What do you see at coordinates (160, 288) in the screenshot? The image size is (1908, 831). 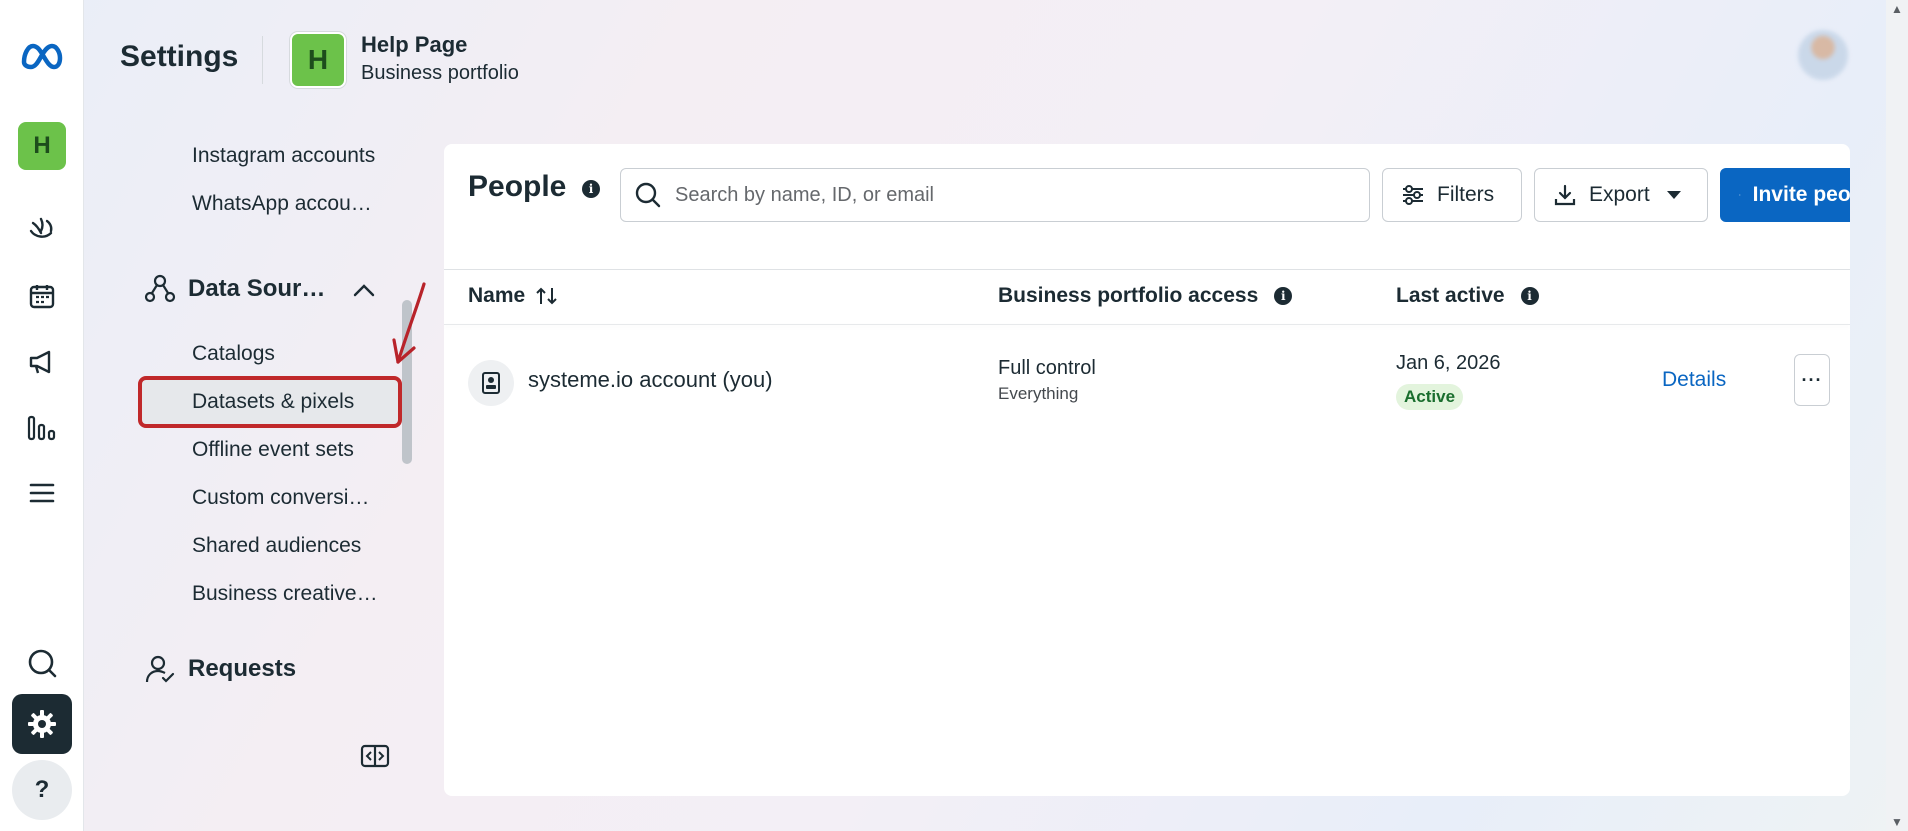 I see `data-sources-icon` at bounding box center [160, 288].